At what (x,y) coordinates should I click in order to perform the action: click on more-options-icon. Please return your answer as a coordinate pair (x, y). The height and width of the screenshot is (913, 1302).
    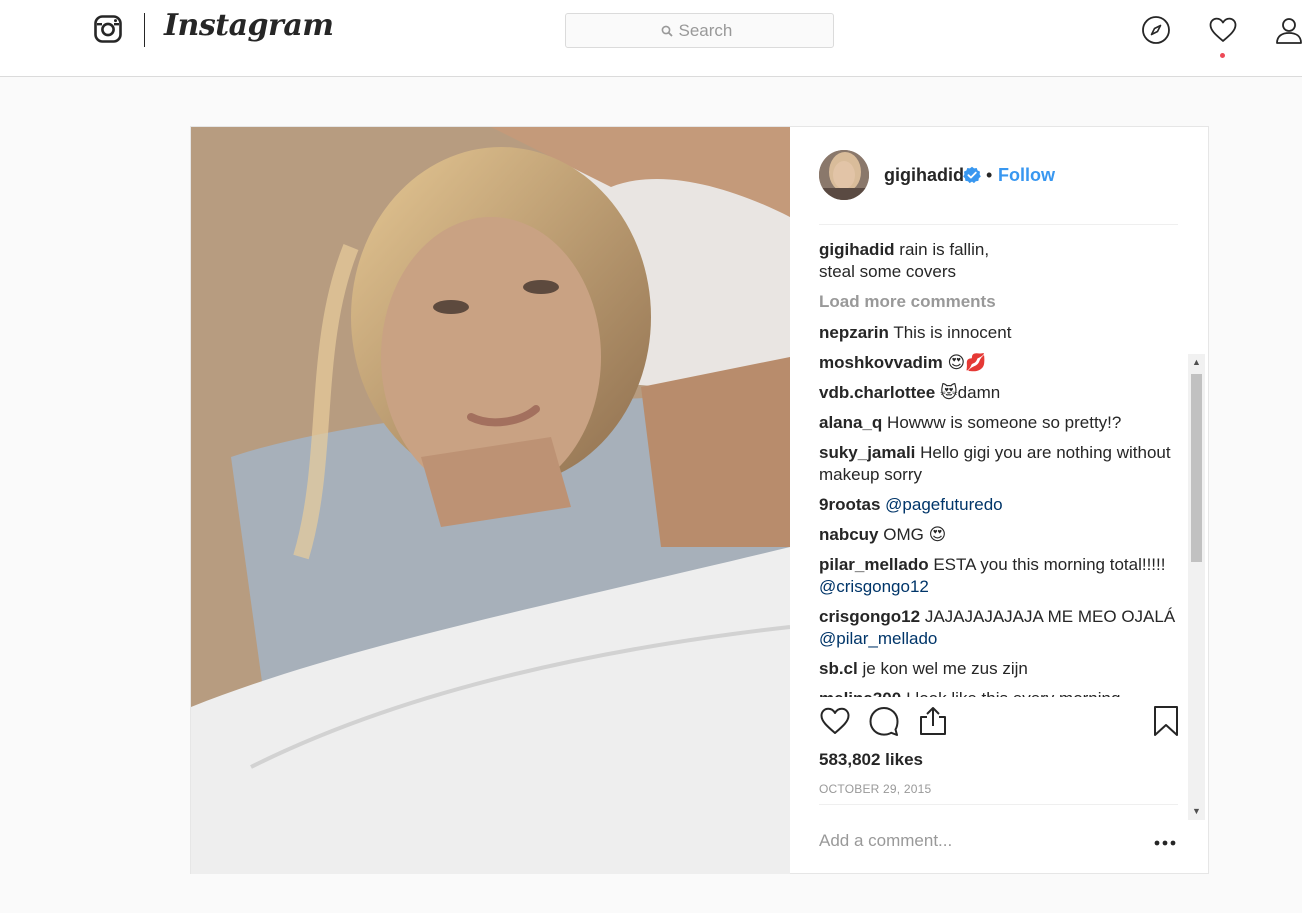
    Looking at the image, I should click on (1165, 843).